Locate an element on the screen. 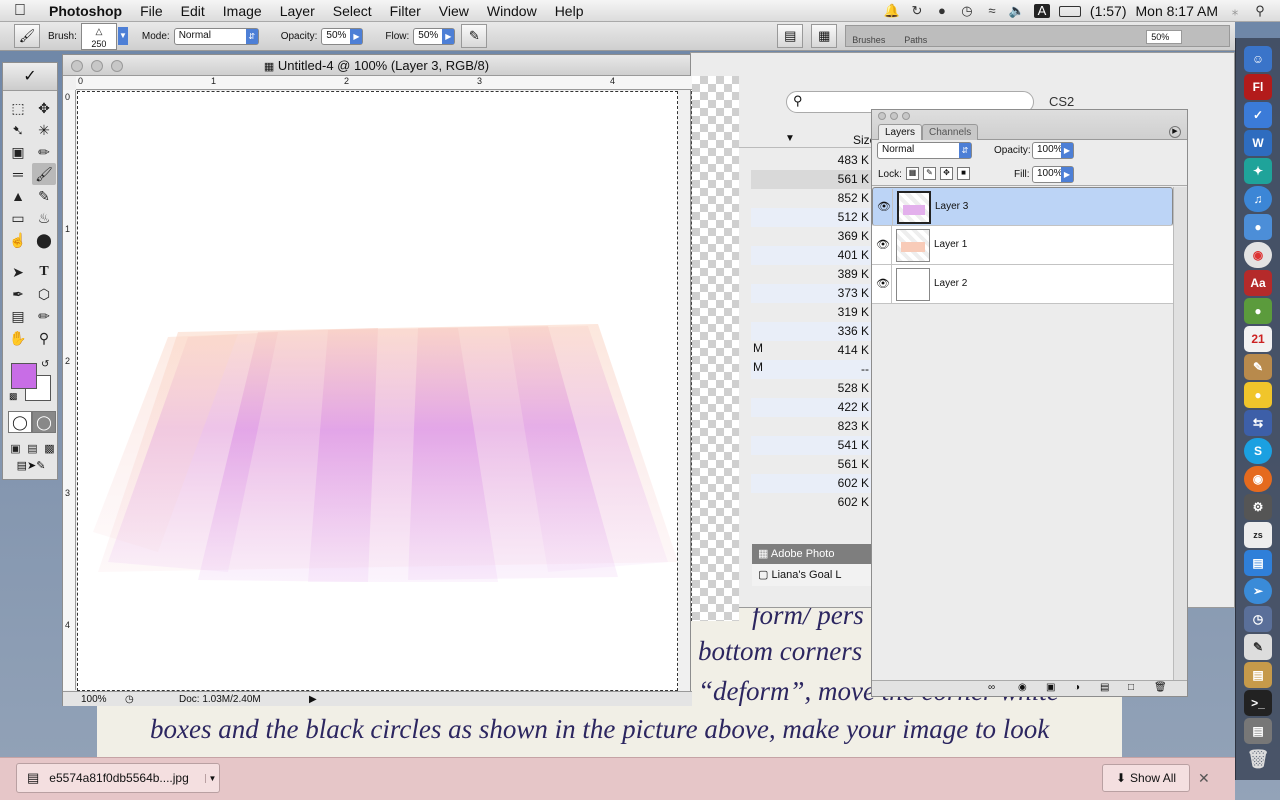 The image size is (1280, 800). status-menu-icon: ◷ is located at coordinates (132, 699).